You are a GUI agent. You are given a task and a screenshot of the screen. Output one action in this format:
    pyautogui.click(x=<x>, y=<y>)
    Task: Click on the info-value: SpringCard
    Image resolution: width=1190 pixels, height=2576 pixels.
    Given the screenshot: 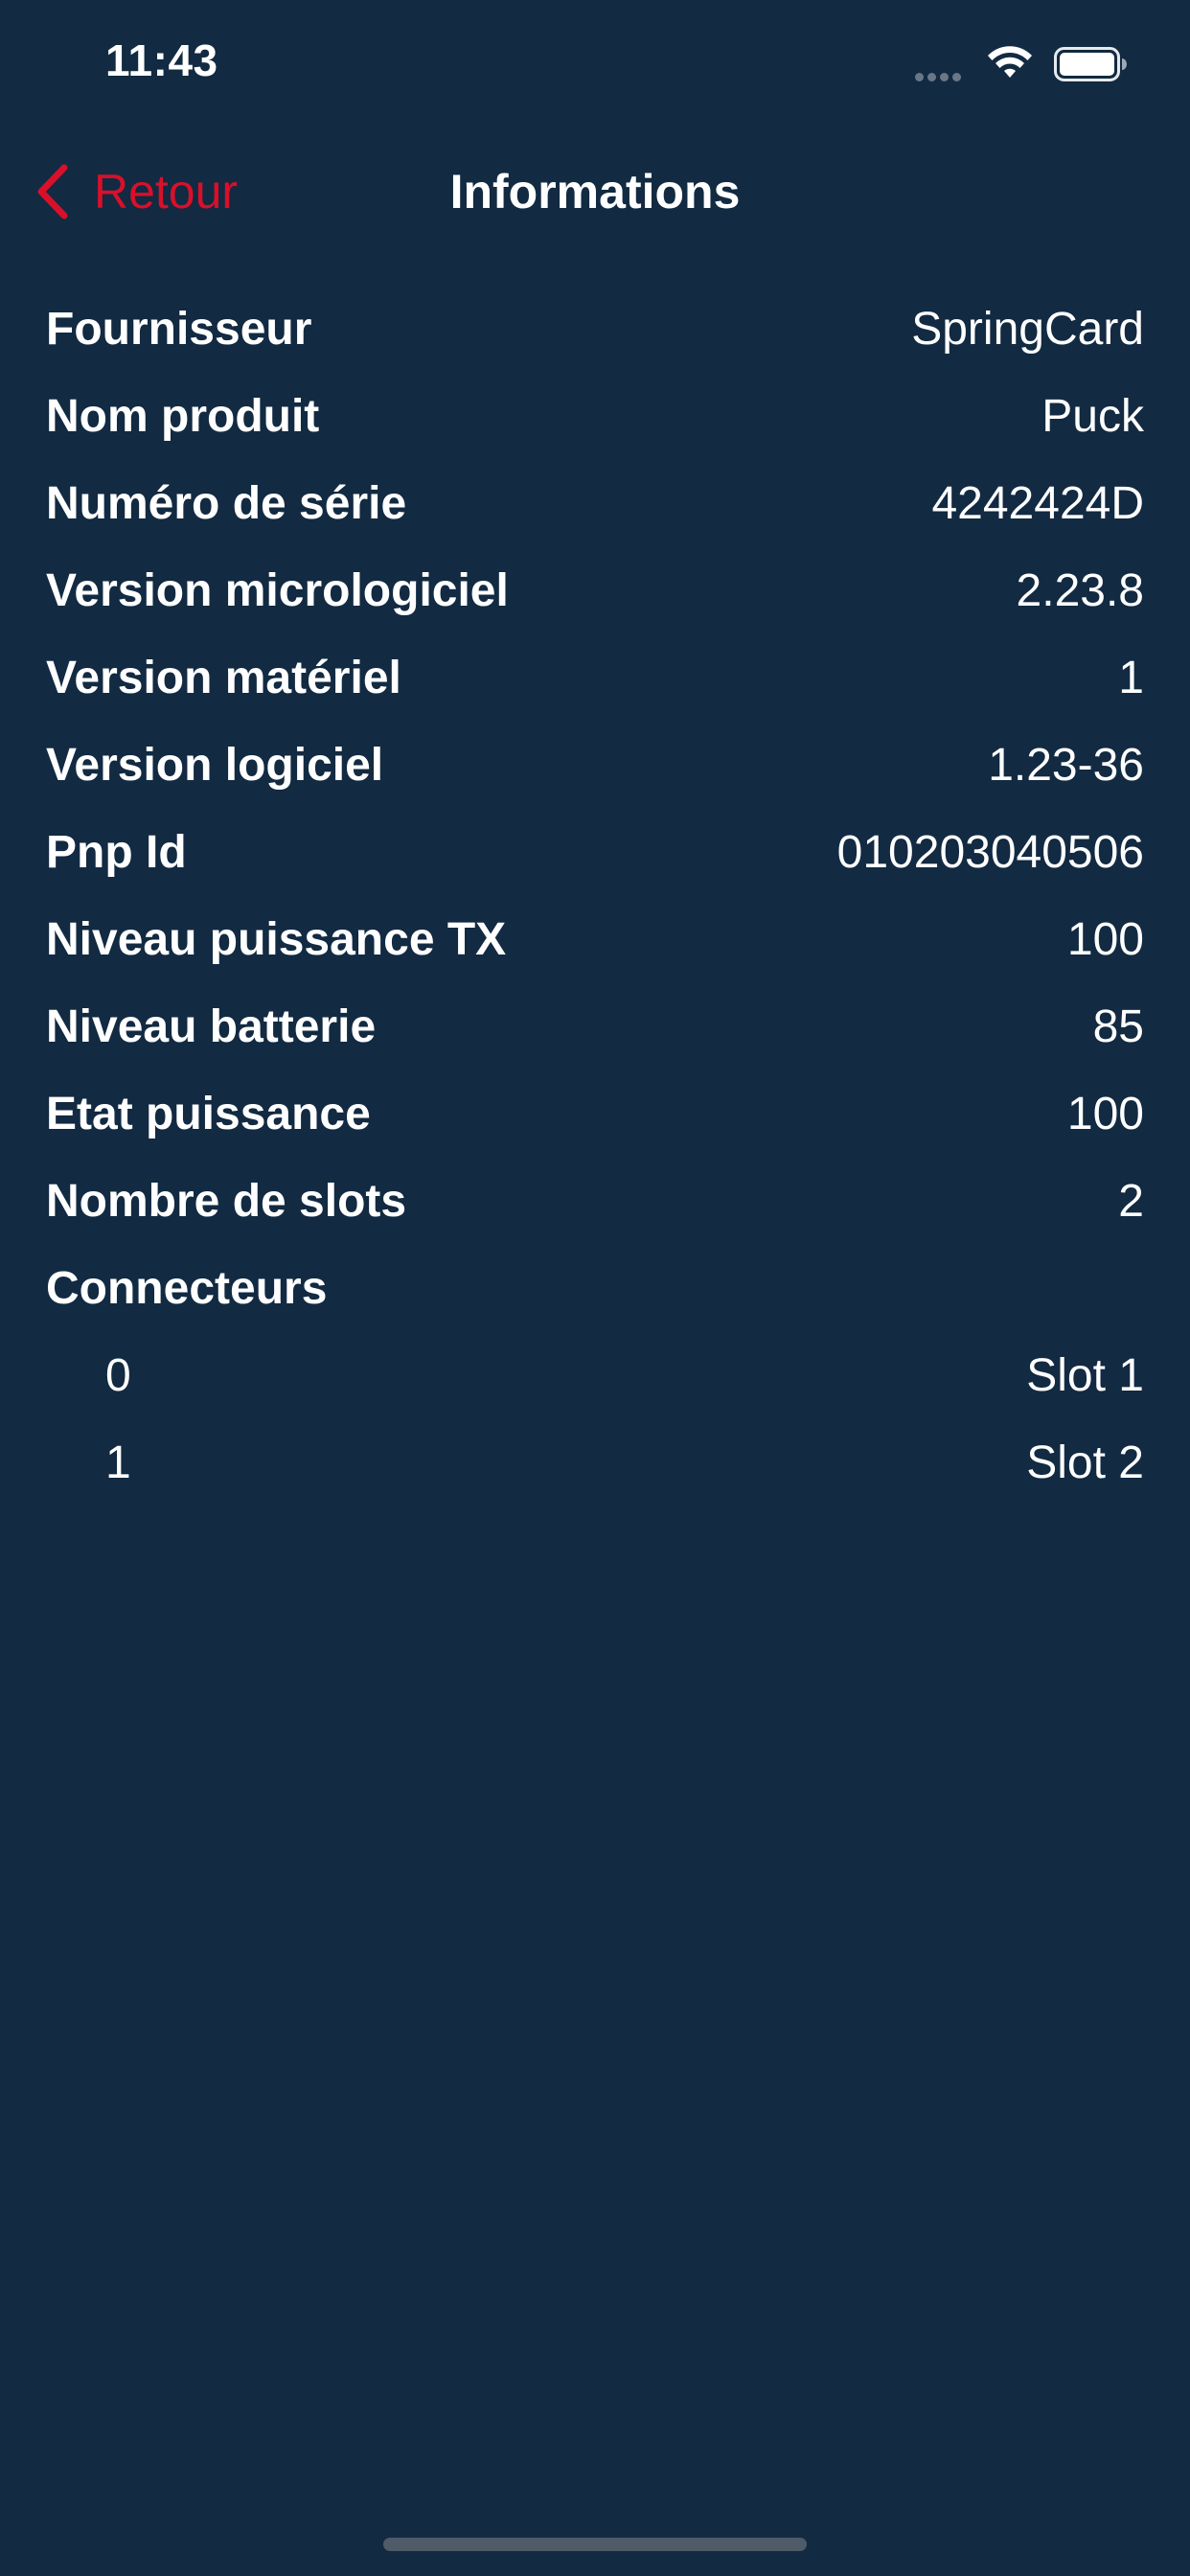 What is the action you would take?
    pyautogui.click(x=1028, y=329)
    